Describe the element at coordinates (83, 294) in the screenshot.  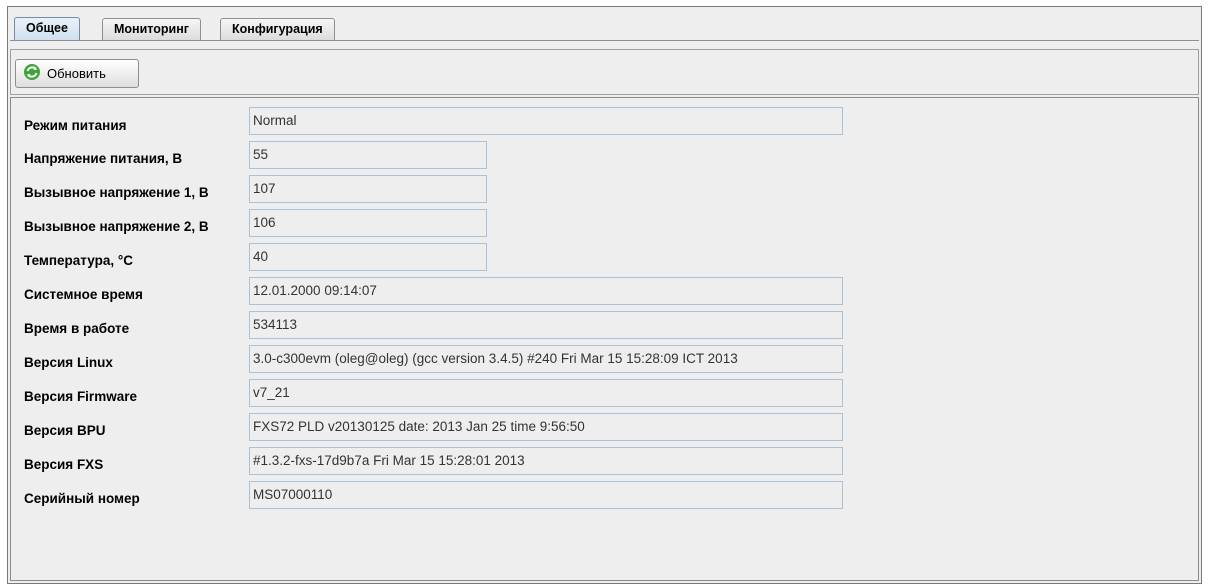
I see `system-time-label: Системное время` at that location.